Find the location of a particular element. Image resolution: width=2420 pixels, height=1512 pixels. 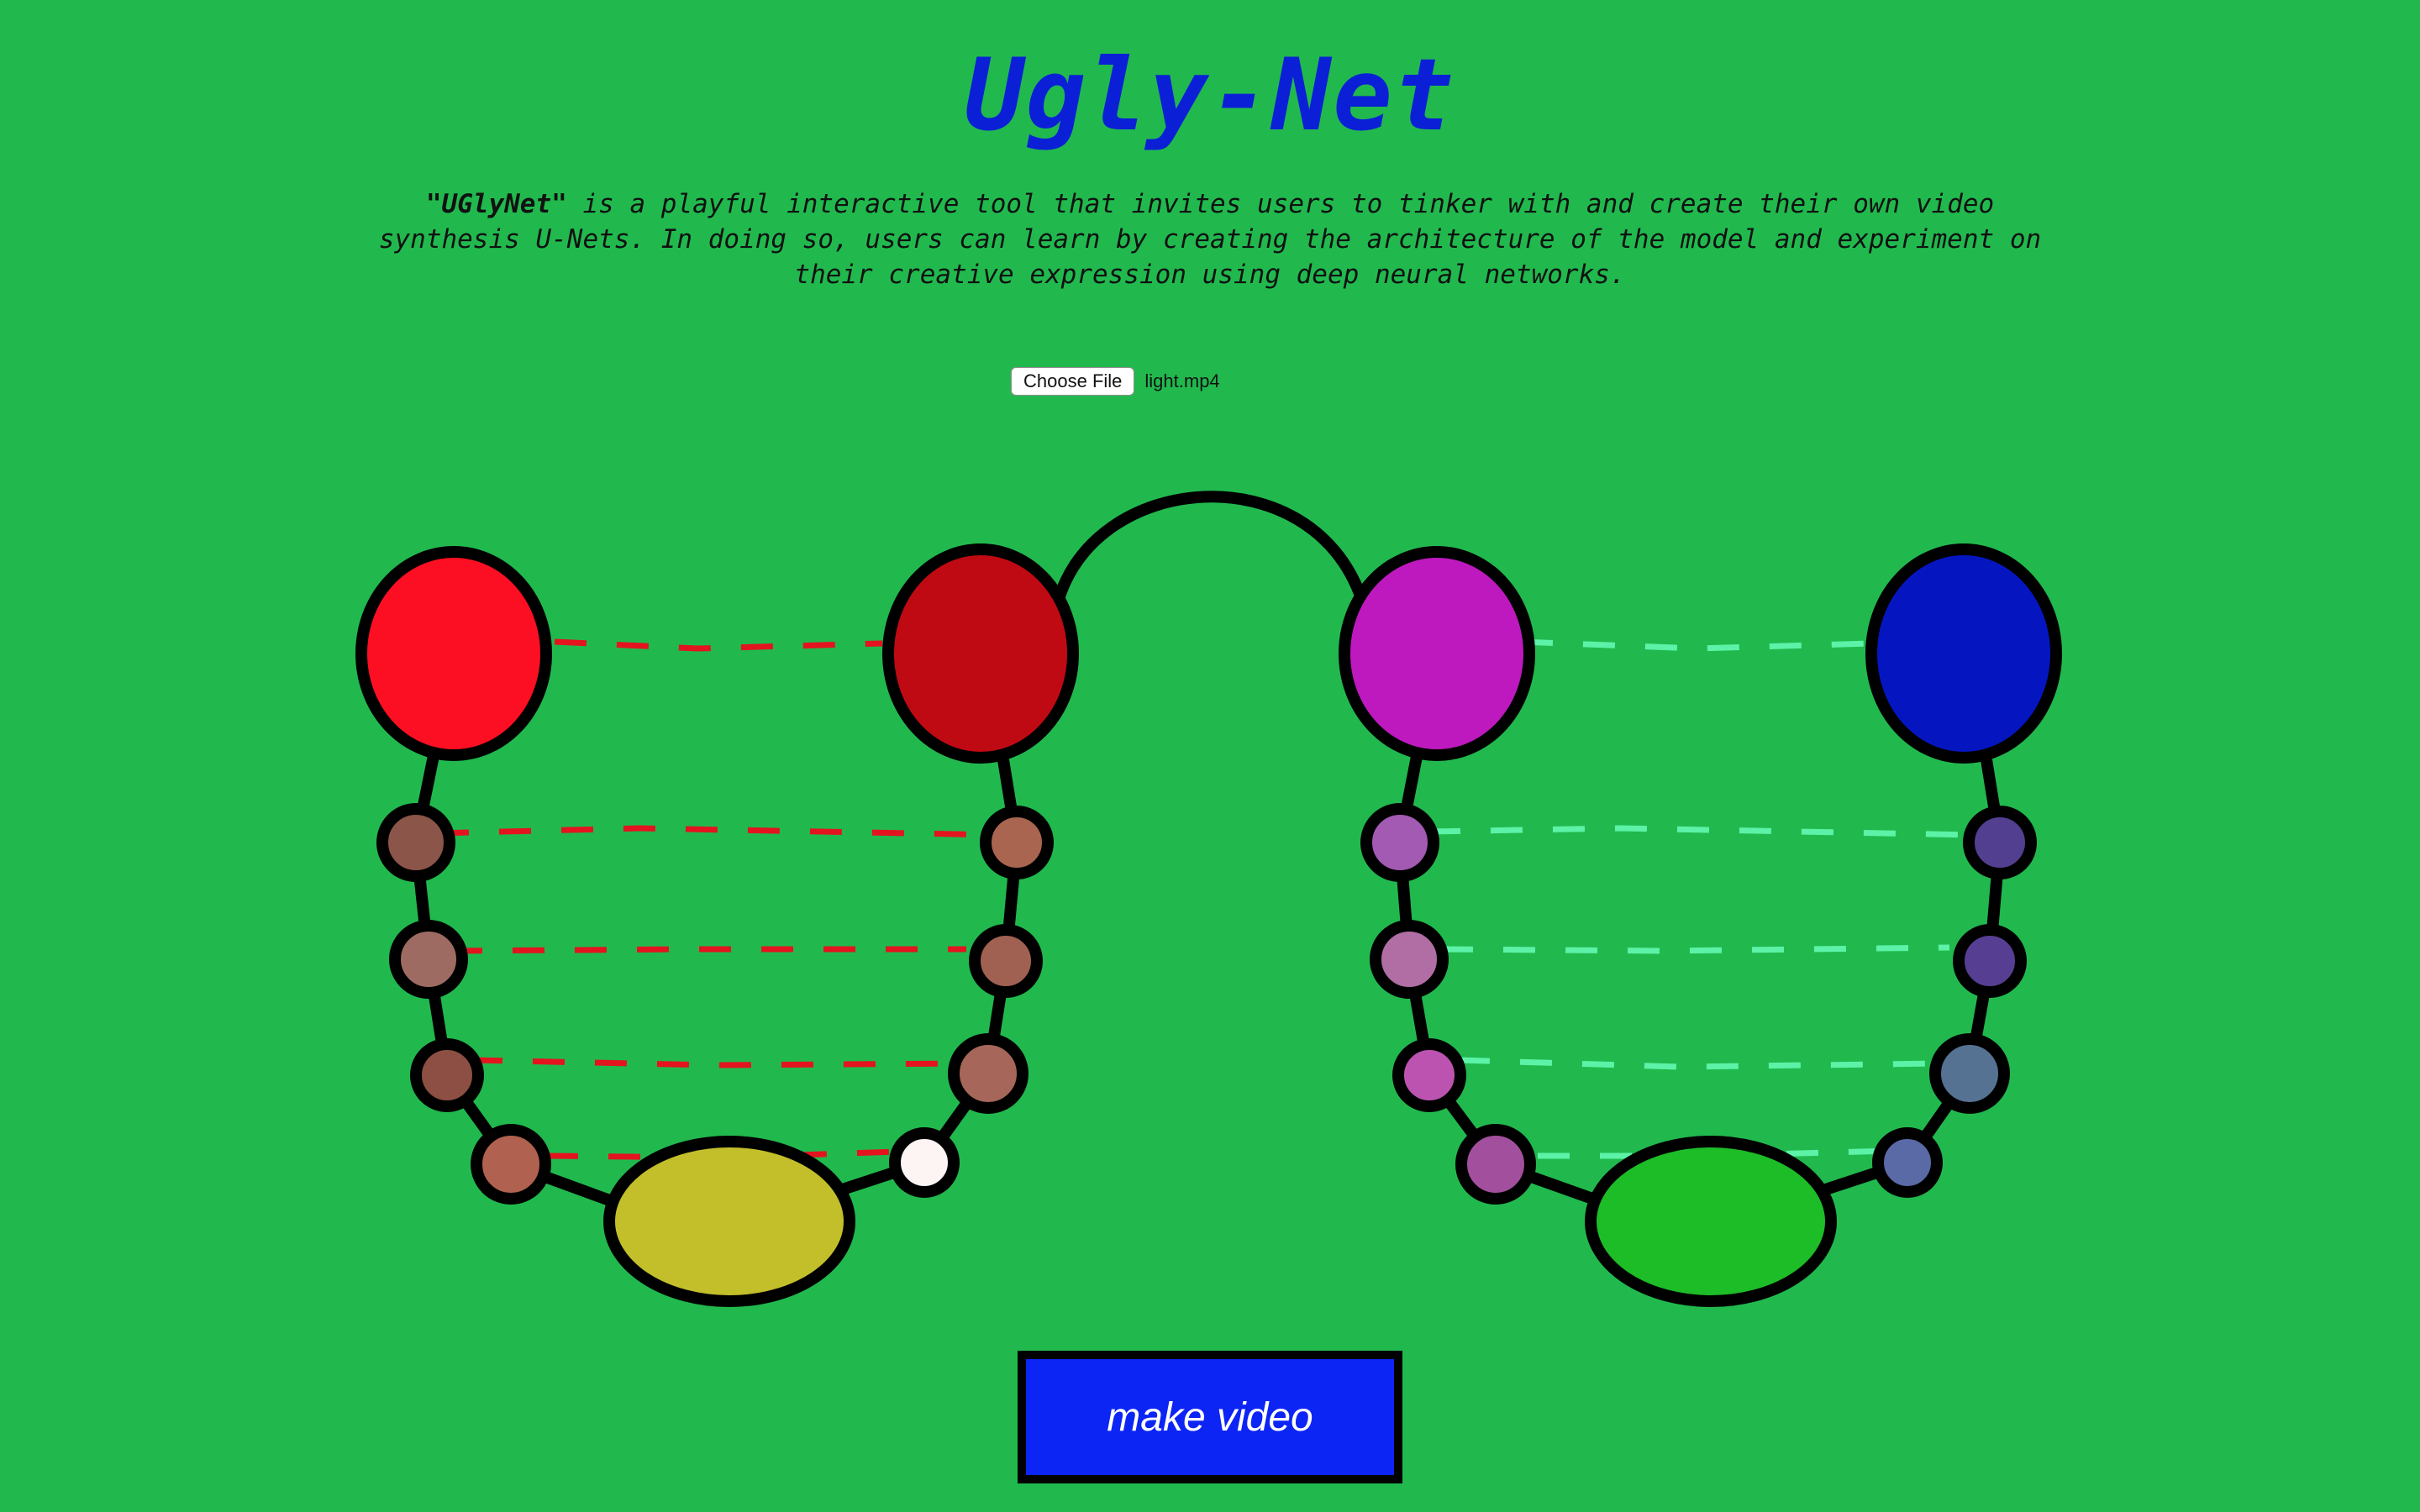

right-unet-input-node is located at coordinates (1437, 653).